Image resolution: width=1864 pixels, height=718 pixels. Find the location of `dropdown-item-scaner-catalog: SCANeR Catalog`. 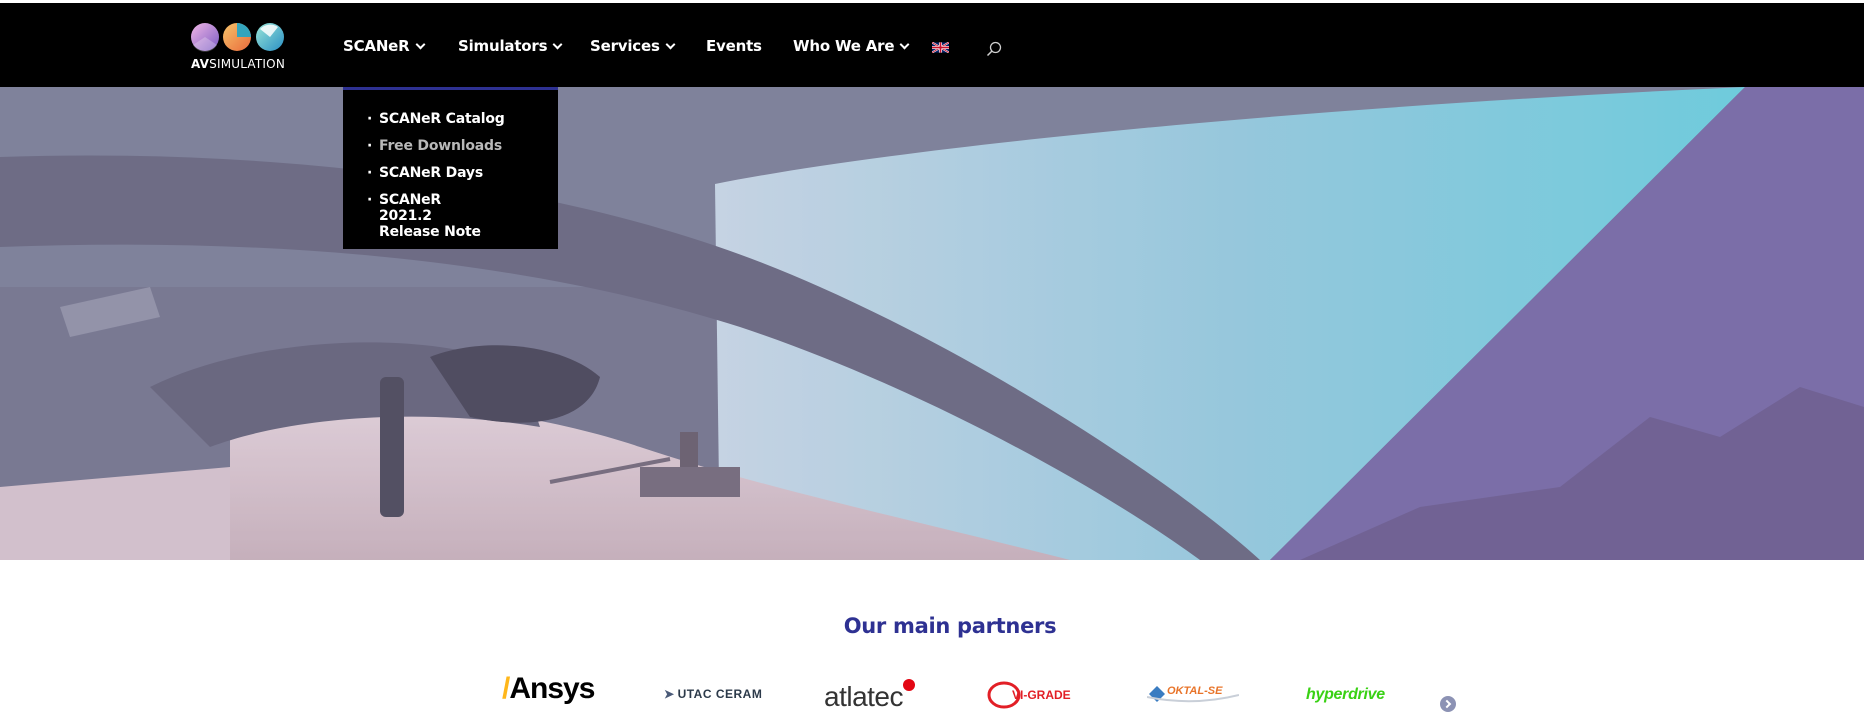

dropdown-item-scaner-catalog: SCANeR Catalog is located at coordinates (443, 119).